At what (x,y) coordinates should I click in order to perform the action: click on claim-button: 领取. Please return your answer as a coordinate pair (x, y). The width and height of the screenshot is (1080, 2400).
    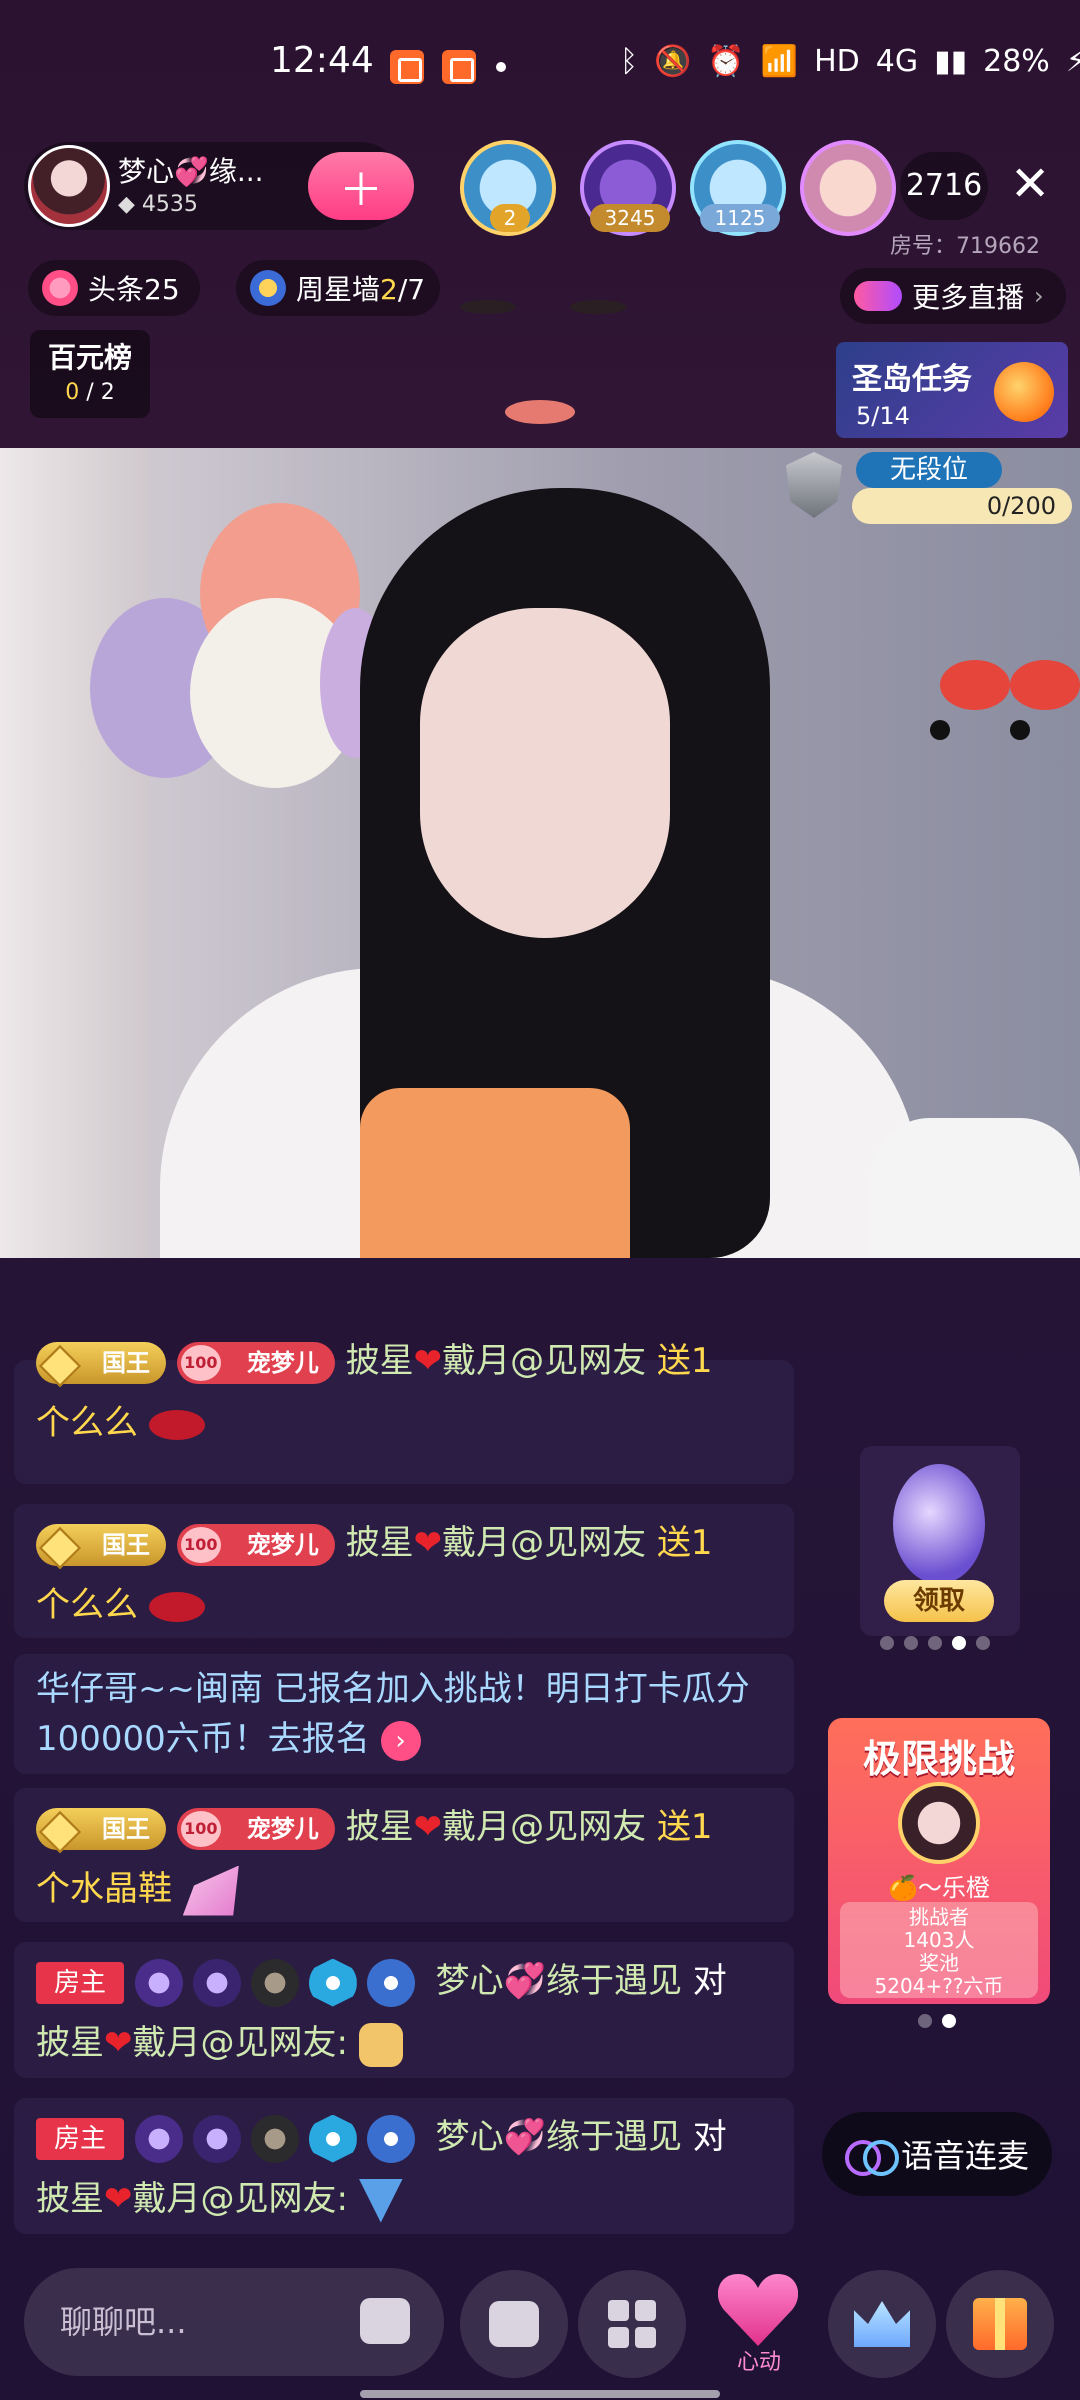
    Looking at the image, I should click on (939, 1601).